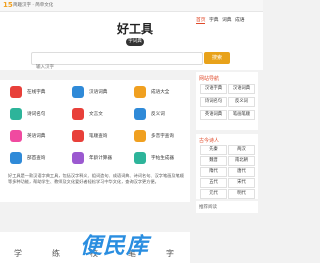  I want to click on nav-chengyu: 成语, so click(240, 19).